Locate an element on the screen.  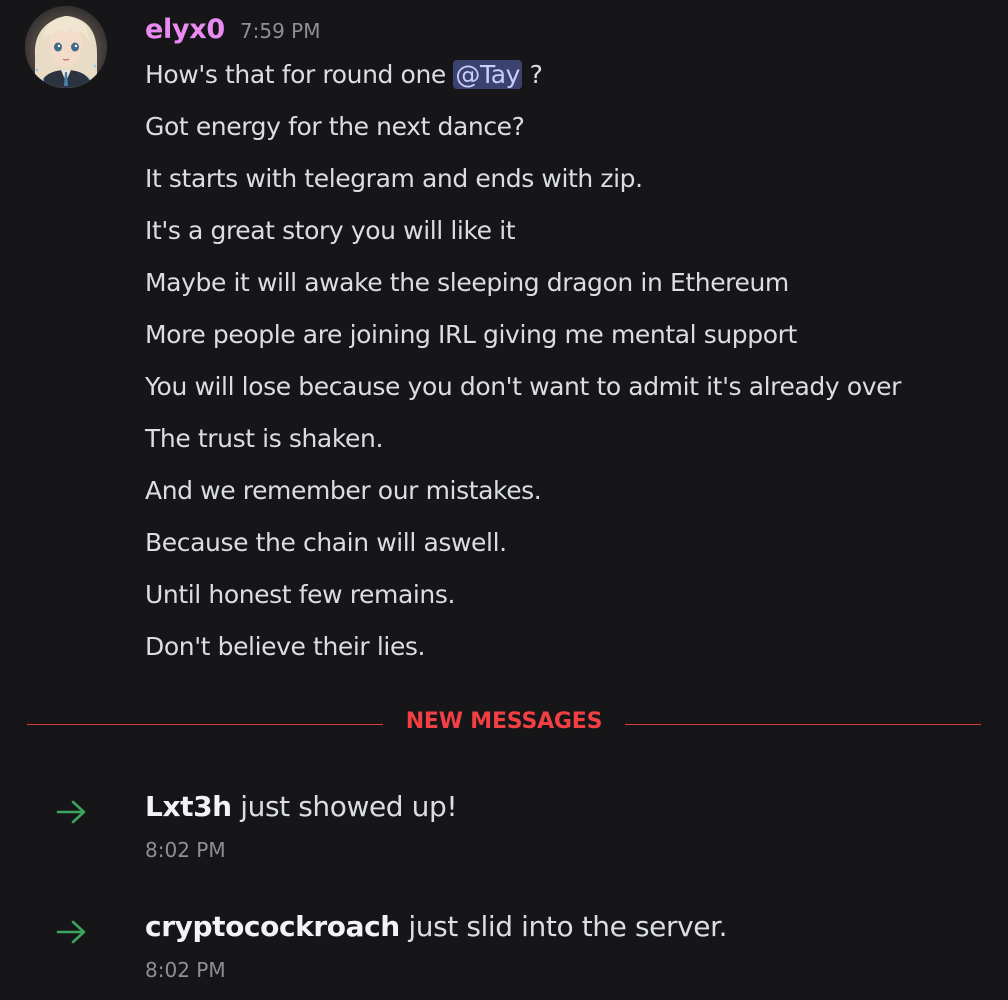
join-text: Lxt3h just showed up! is located at coordinates (301, 806).